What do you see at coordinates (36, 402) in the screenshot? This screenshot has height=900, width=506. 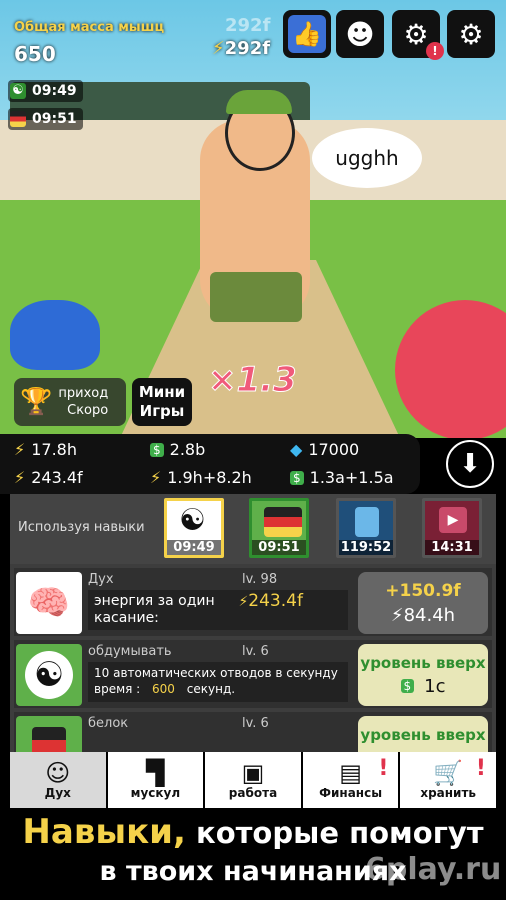 I see `trophy-icon: 🏆` at bounding box center [36, 402].